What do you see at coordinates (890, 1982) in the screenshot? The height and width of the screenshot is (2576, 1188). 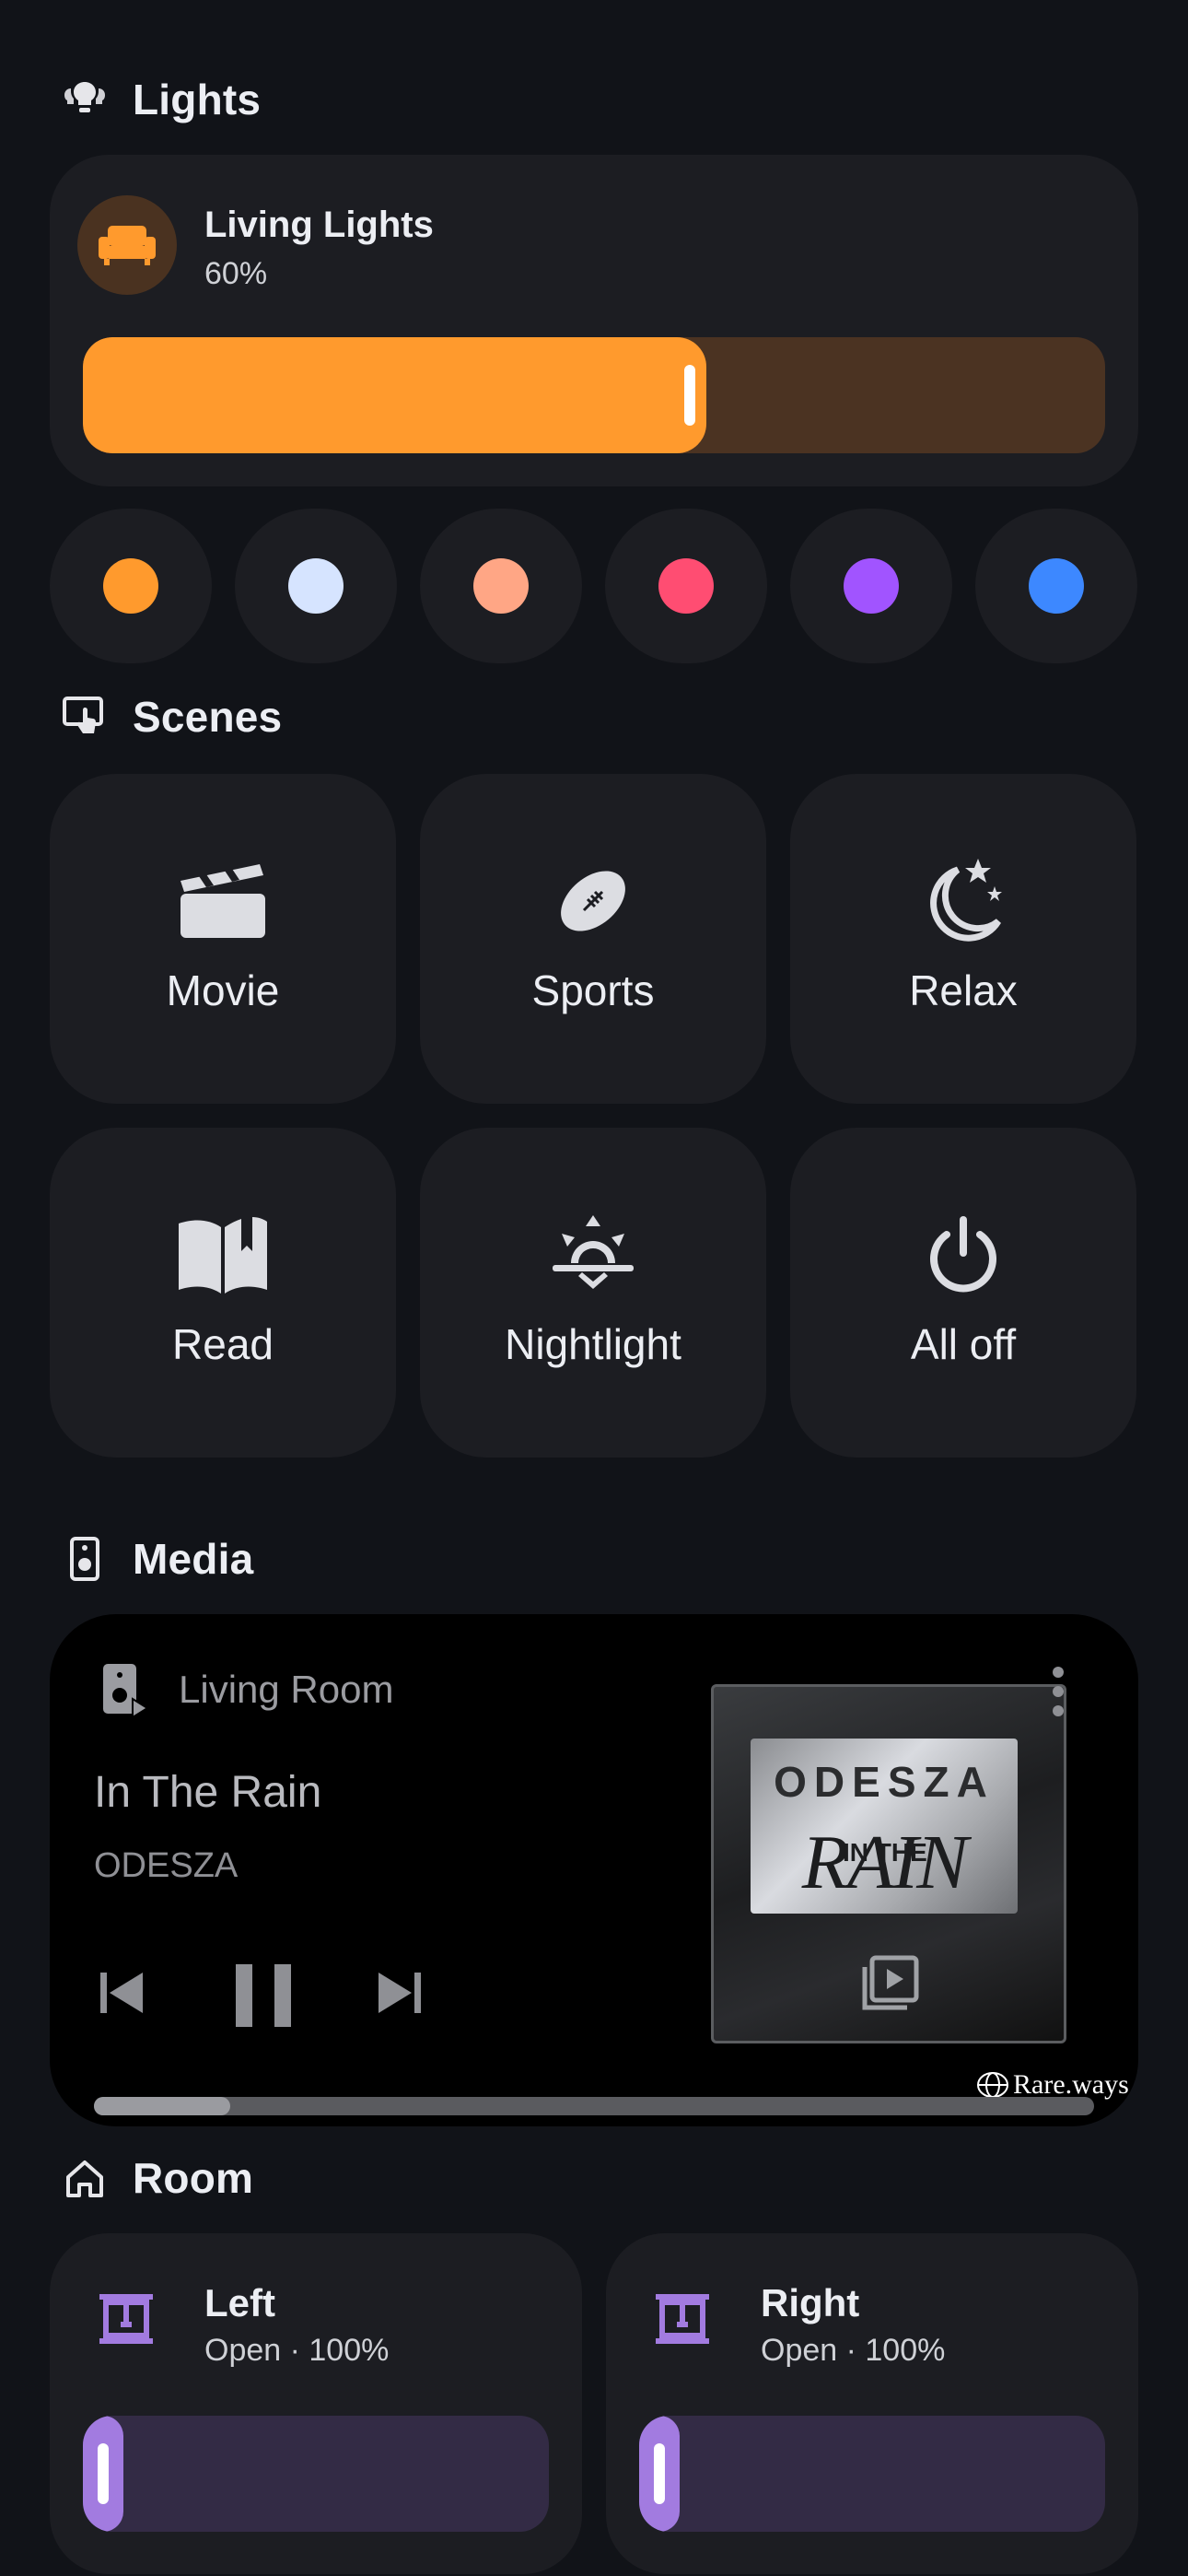 I see `play-box-icon` at bounding box center [890, 1982].